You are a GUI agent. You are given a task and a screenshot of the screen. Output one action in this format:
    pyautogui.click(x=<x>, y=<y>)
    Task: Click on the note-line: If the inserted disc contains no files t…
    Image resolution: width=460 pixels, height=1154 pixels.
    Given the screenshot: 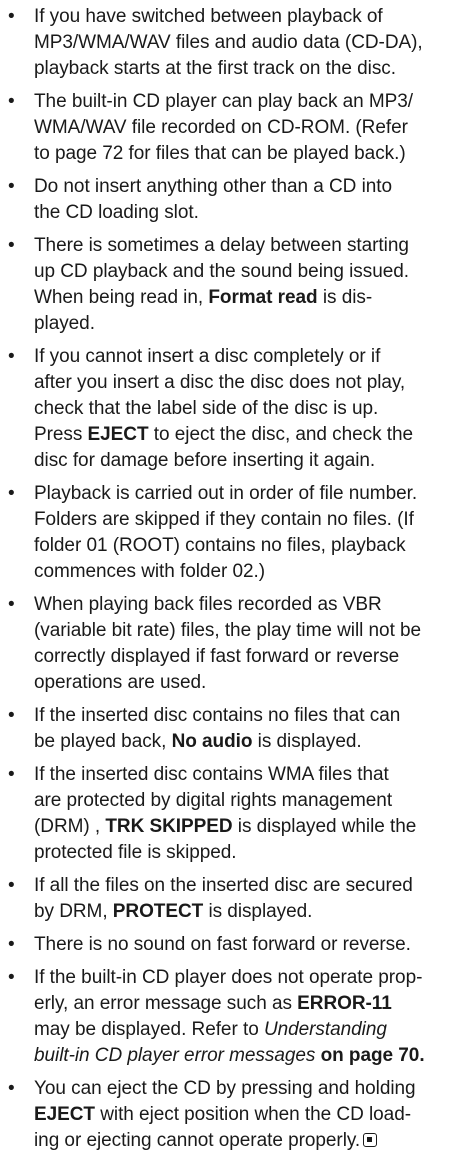 What is the action you would take?
    pyautogui.click(x=242, y=716)
    